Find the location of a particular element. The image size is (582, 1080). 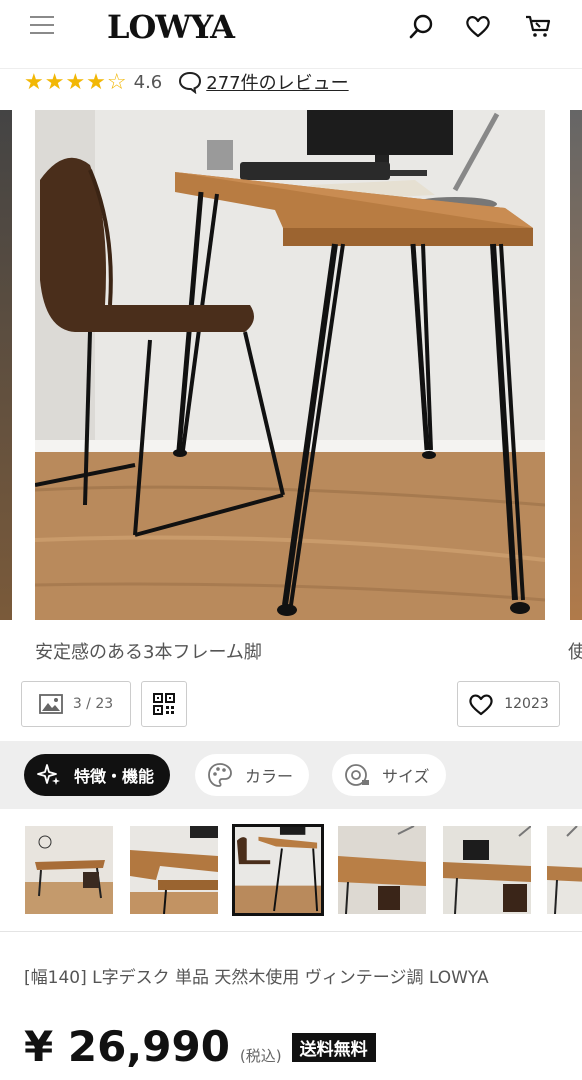

favorite-button: 12023 is located at coordinates (508, 704).